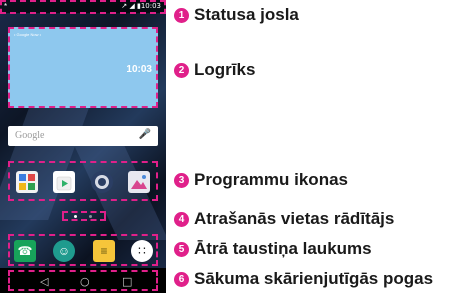 The height and width of the screenshot is (293, 470). Describe the element at coordinates (225, 69) in the screenshot. I see `callout-label: Logrīks` at that location.